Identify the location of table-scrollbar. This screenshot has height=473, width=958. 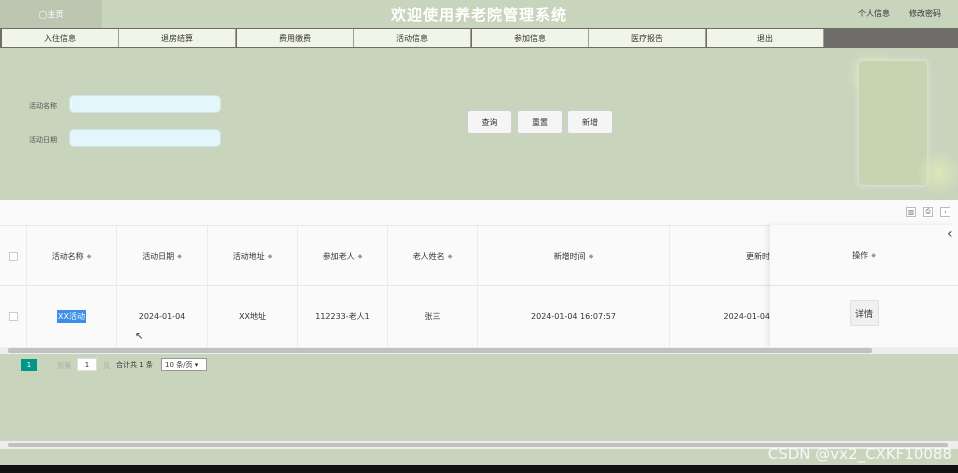
(479, 350).